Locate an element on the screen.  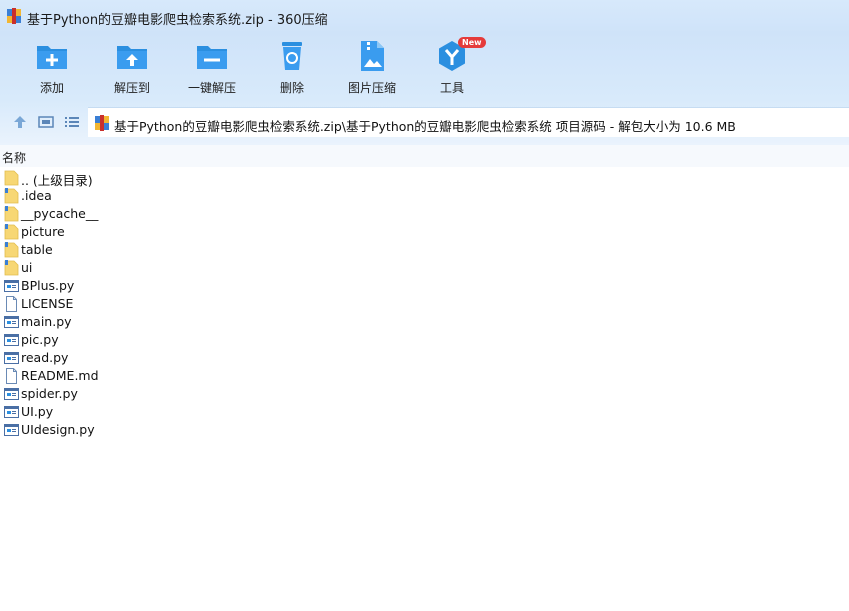
one-click-extract-icon is located at coordinates (212, 57).